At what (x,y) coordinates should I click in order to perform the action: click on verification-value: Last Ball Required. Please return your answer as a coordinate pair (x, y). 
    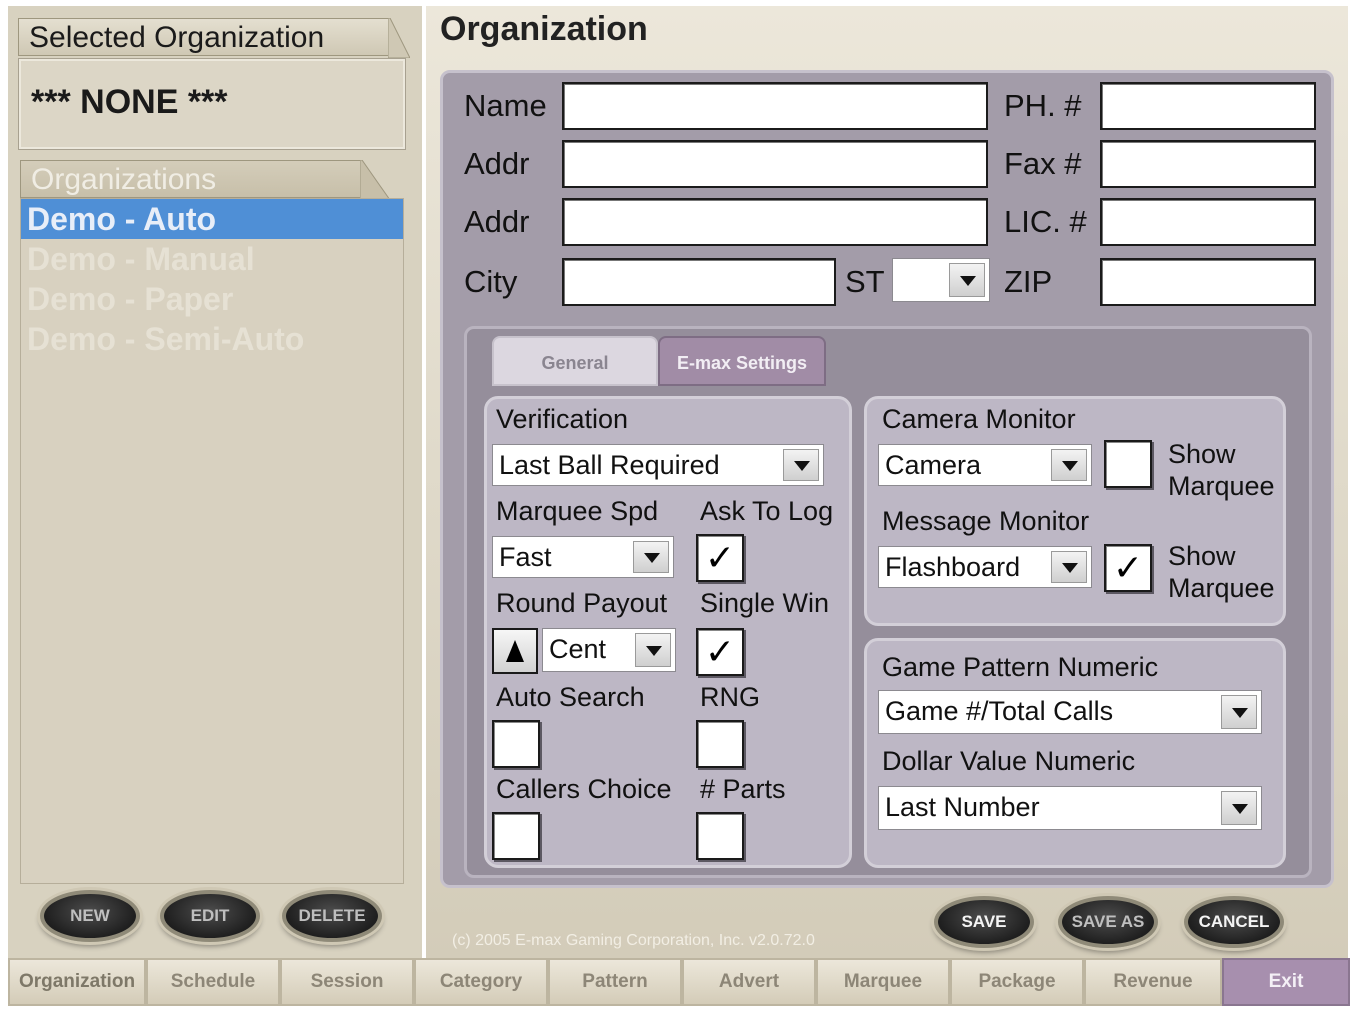
    Looking at the image, I should click on (609, 465).